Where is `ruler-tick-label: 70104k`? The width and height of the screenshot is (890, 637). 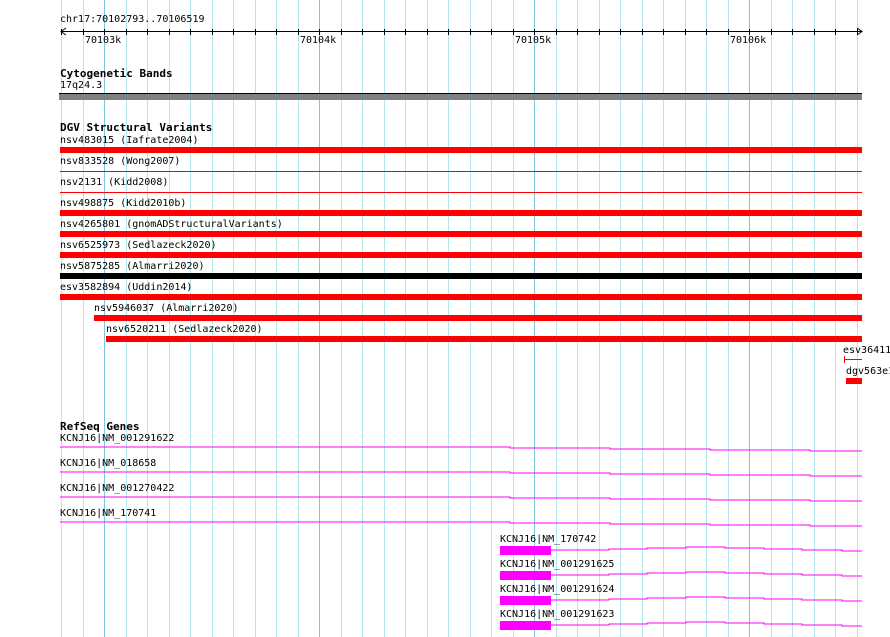
ruler-tick-label: 70104k is located at coordinates (318, 40).